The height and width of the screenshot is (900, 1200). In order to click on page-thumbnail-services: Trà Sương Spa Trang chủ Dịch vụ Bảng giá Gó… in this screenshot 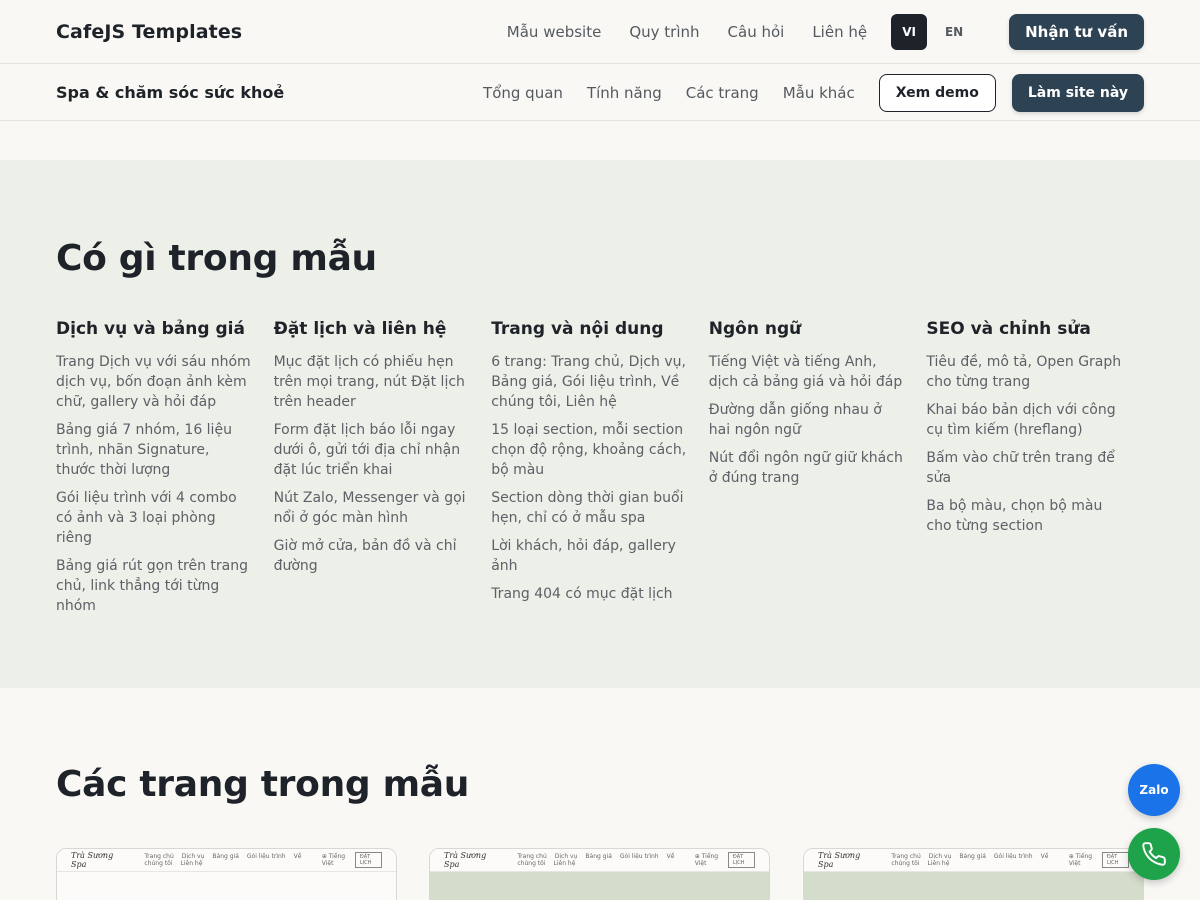, I will do `click(599, 874)`.